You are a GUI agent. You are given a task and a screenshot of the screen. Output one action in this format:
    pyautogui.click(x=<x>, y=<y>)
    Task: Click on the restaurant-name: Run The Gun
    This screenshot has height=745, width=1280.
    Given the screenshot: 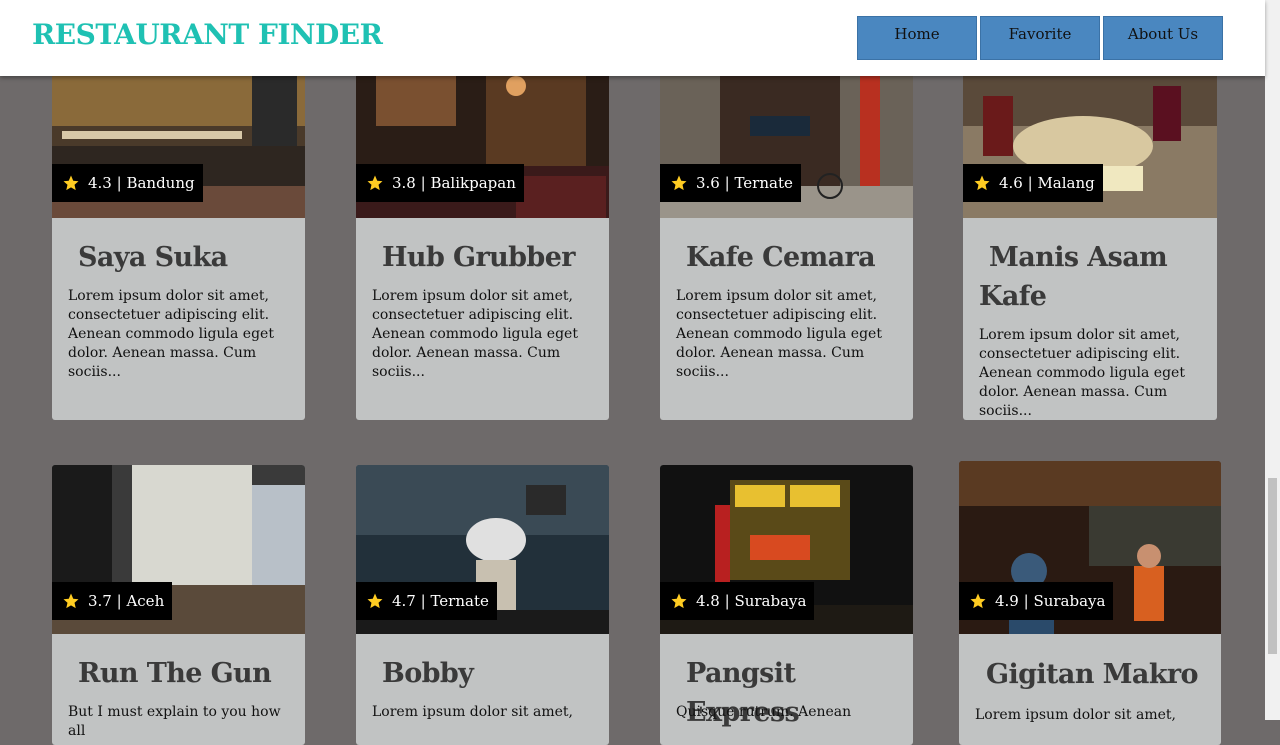 What is the action you would take?
    pyautogui.click(x=184, y=673)
    